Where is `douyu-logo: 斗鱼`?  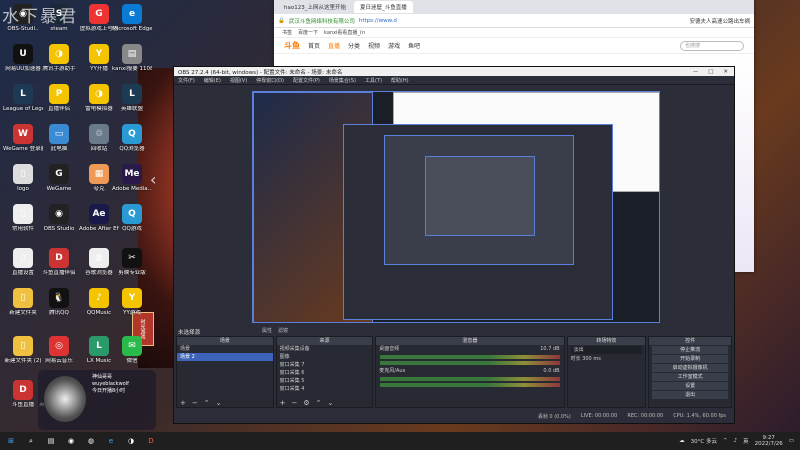
douyu-logo: 斗鱼 is located at coordinates (292, 45).